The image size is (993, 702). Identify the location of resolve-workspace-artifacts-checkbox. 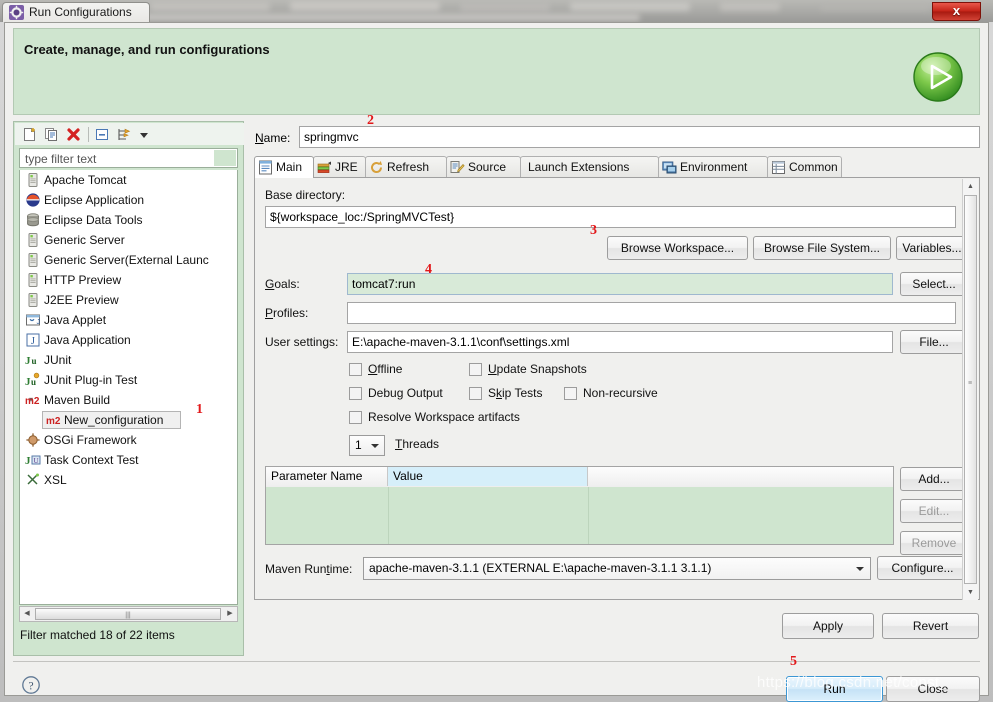
(355, 417).